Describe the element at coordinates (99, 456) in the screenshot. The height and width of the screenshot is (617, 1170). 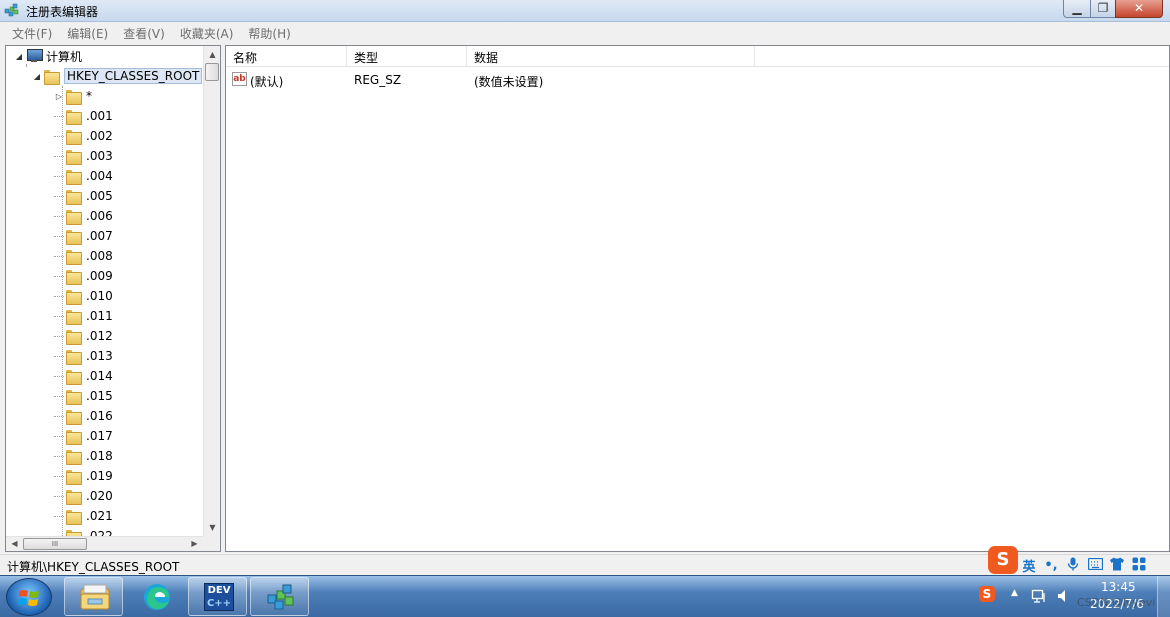
I see `tree-item-label: .018` at that location.